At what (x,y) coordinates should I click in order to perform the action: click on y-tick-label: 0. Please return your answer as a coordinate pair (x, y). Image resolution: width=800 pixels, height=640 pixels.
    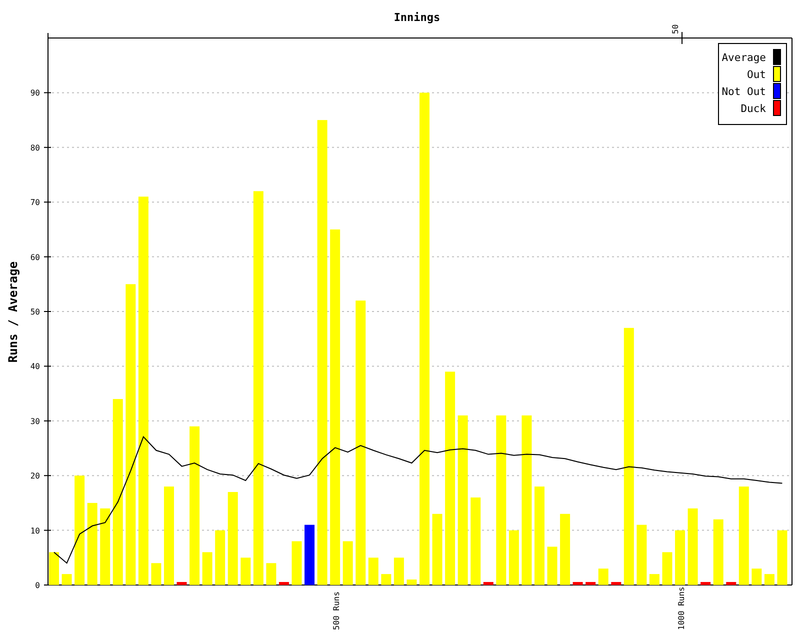
    Looking at the image, I should click on (37, 585).